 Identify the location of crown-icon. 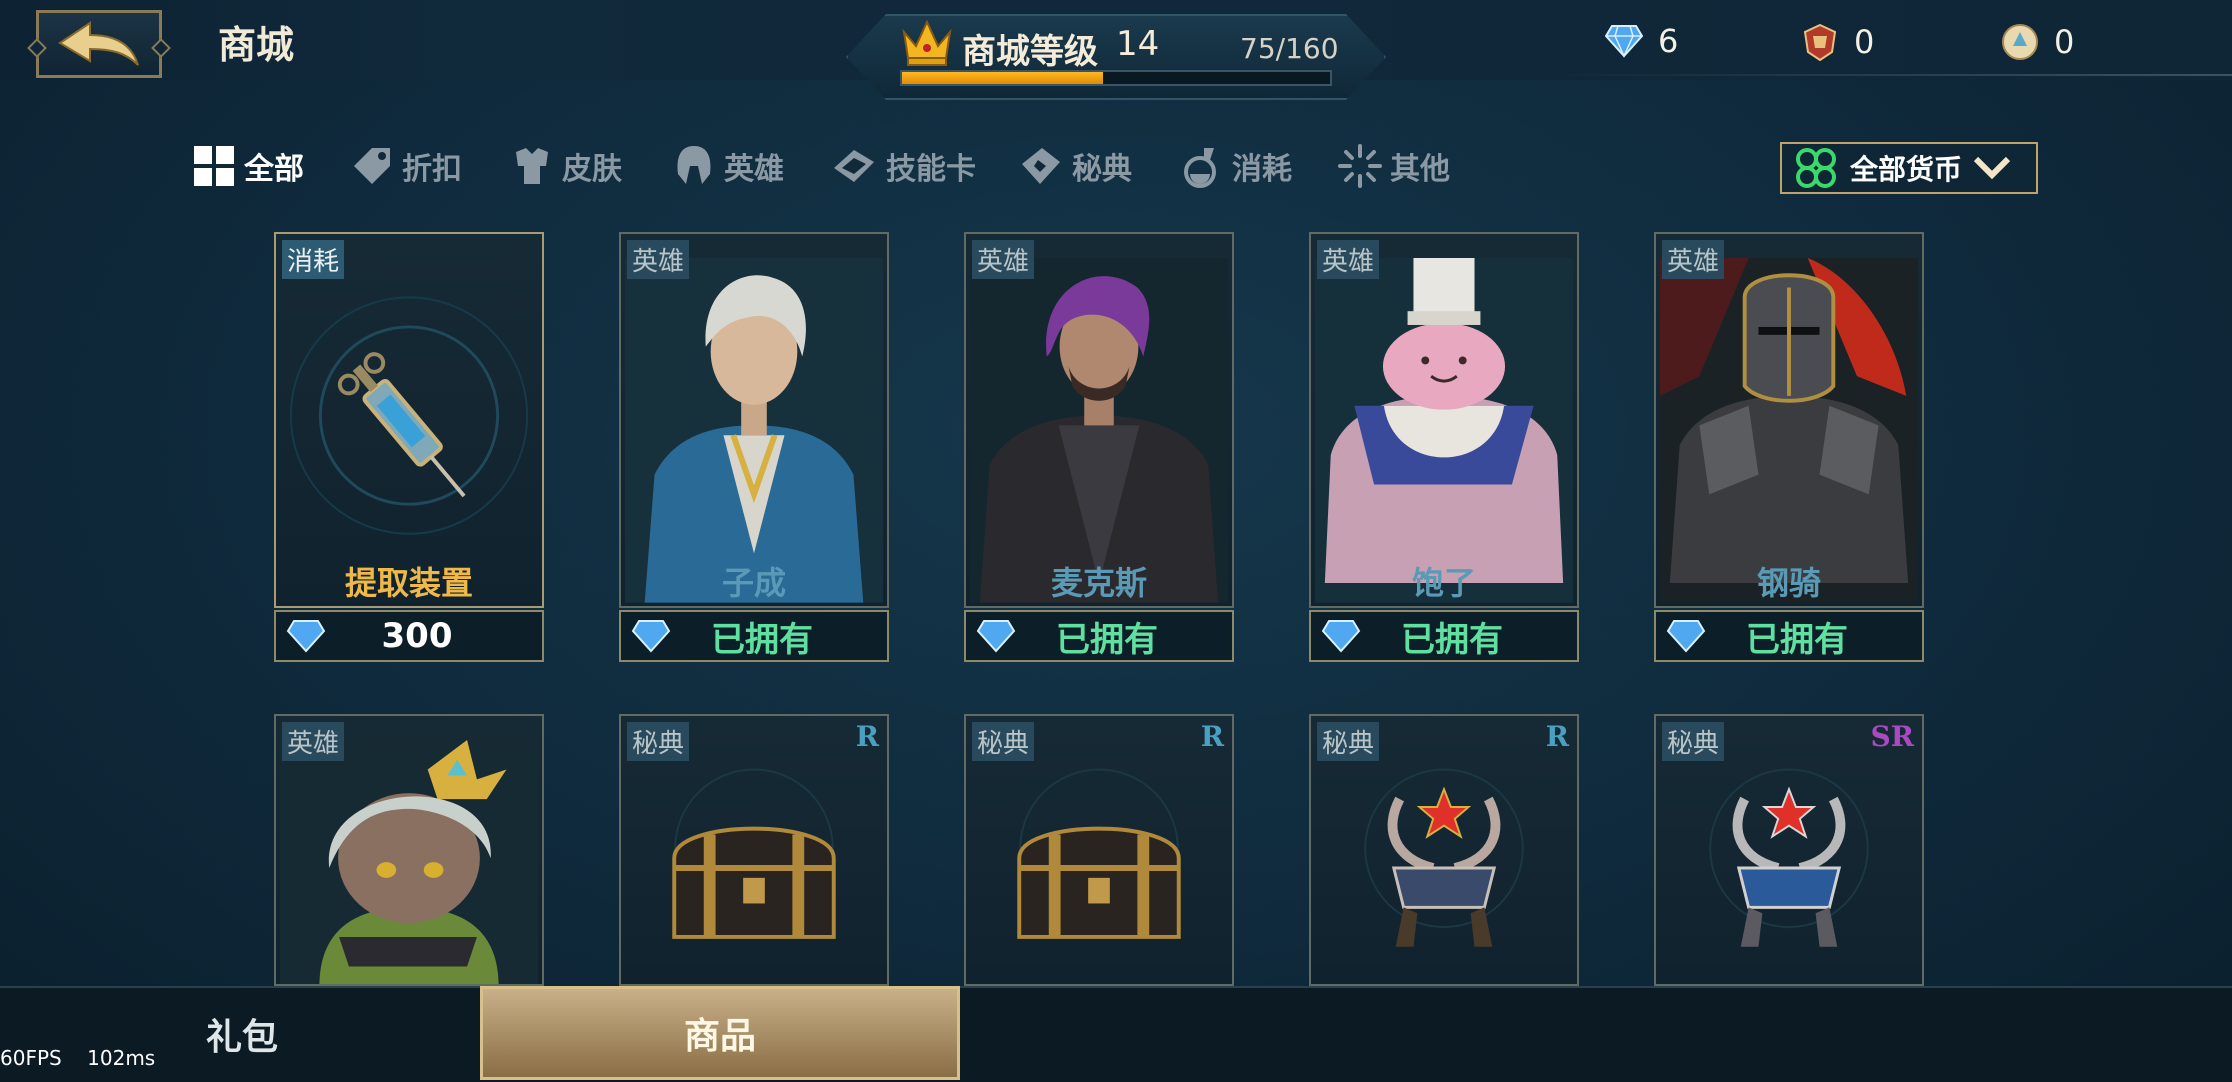
(927, 42).